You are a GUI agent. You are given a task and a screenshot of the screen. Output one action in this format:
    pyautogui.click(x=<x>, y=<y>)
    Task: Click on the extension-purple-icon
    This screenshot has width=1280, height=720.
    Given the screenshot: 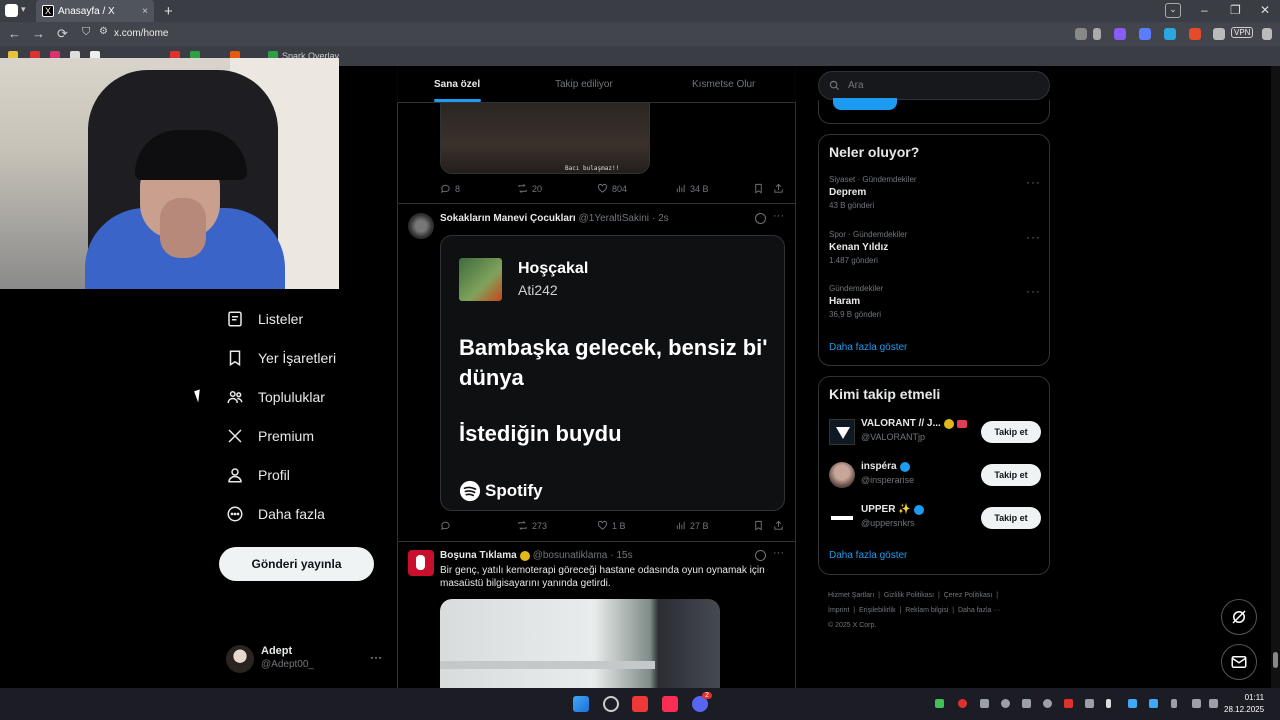 What is the action you would take?
    pyautogui.click(x=1120, y=34)
    